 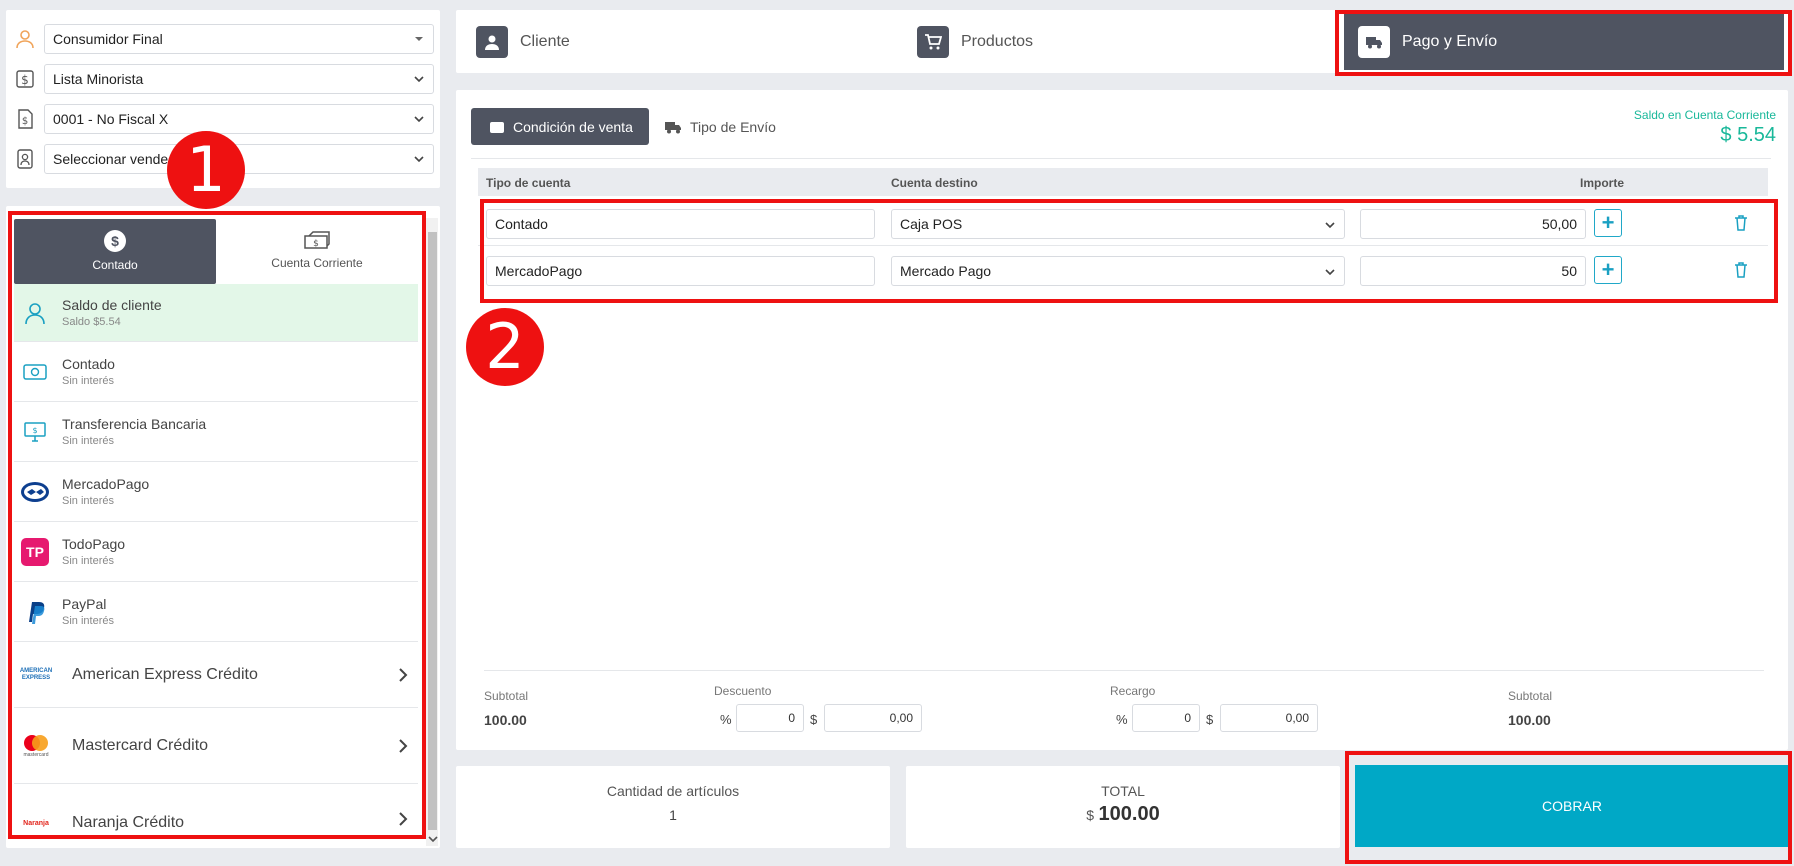 I want to click on discount-amount-value: 0,00, so click(x=901, y=718).